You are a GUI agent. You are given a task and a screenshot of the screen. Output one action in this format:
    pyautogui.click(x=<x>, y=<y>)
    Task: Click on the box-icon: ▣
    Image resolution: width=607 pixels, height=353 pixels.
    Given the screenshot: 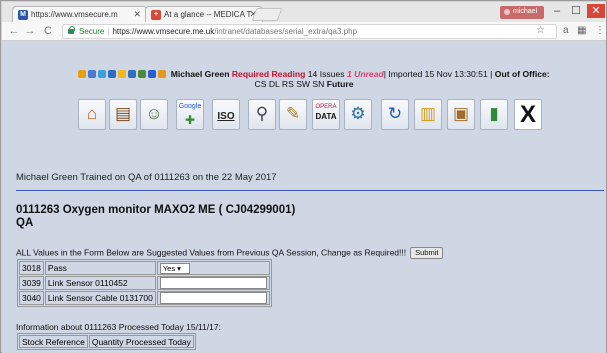 What is the action you would take?
    pyautogui.click(x=461, y=113)
    